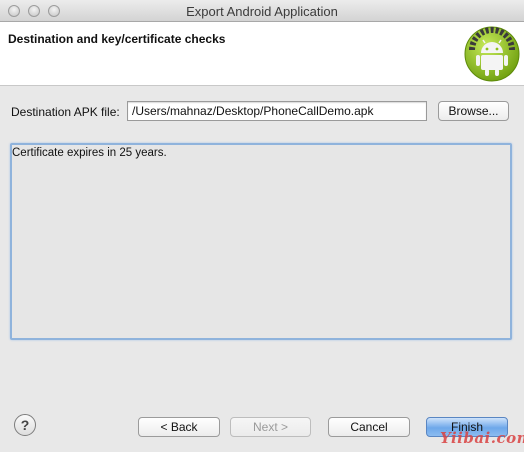 The image size is (524, 452). What do you see at coordinates (25, 425) in the screenshot?
I see `help-icon: ?` at bounding box center [25, 425].